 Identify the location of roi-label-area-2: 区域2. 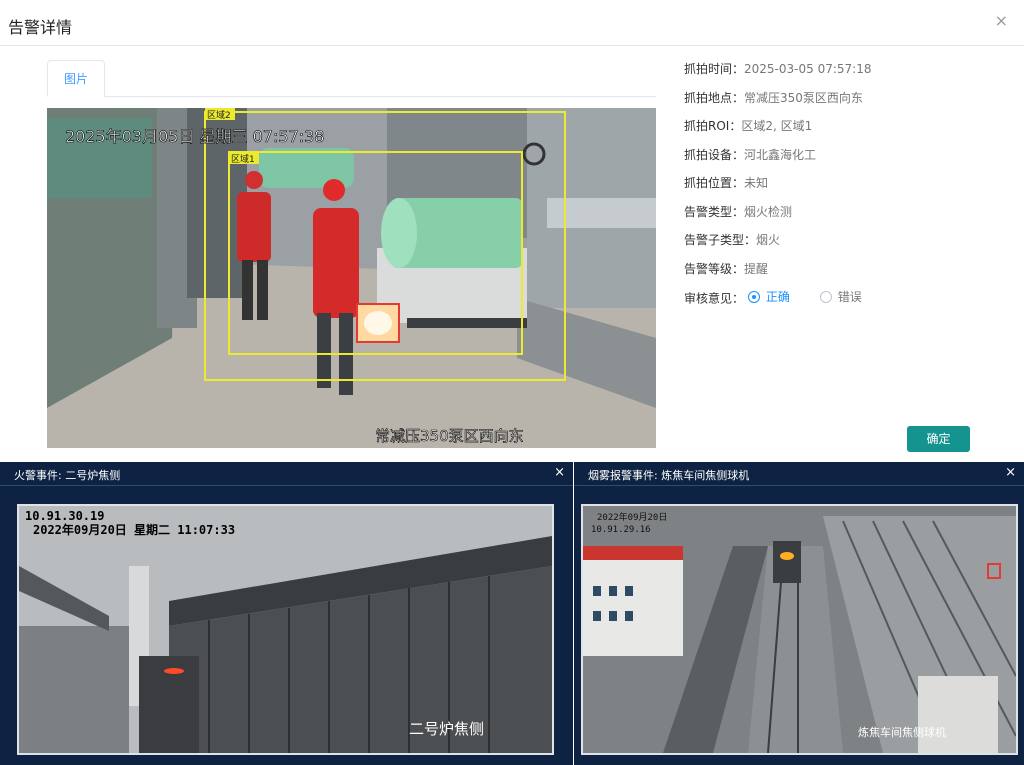
(219, 115).